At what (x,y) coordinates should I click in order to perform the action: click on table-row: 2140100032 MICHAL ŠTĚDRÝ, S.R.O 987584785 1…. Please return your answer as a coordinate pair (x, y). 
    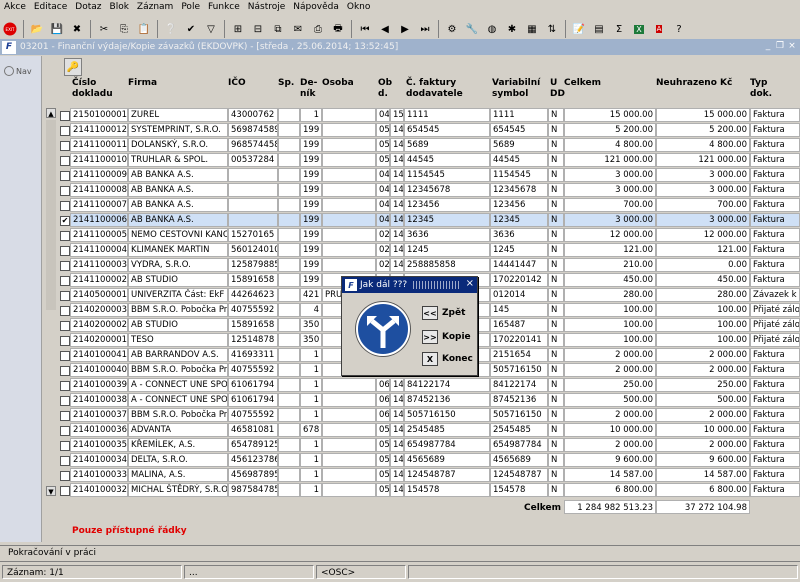
    Looking at the image, I should click on (421, 490).